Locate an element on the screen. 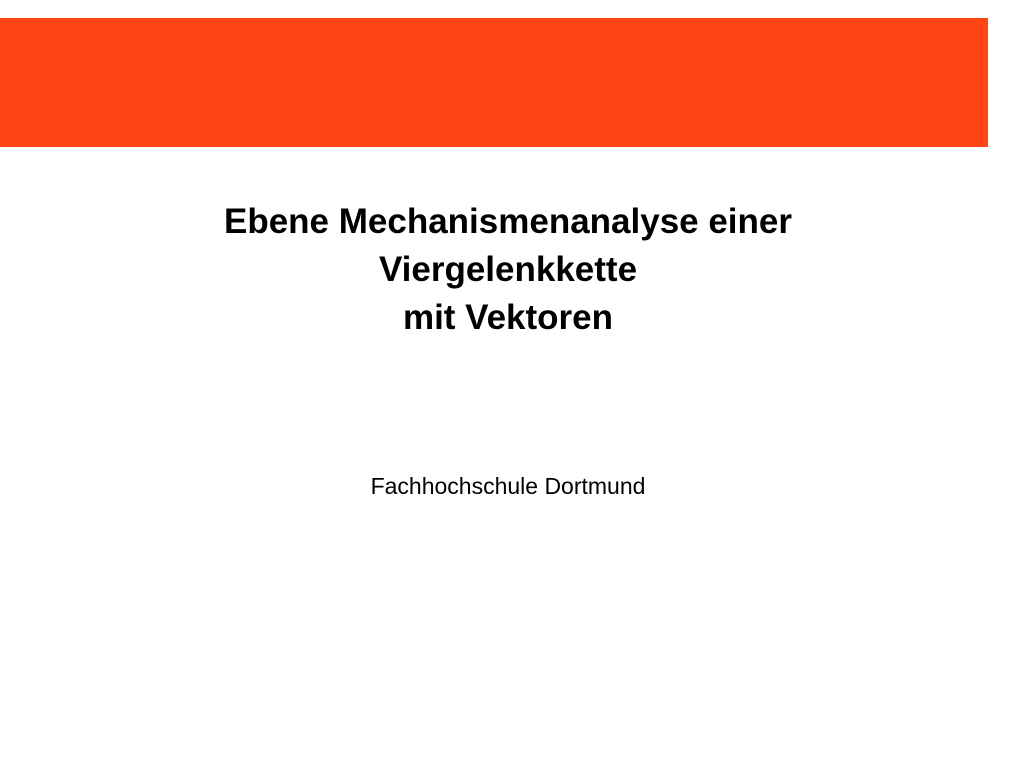 The width and height of the screenshot is (1024, 768). title-line-3: mit Vektoren is located at coordinates (508, 317).